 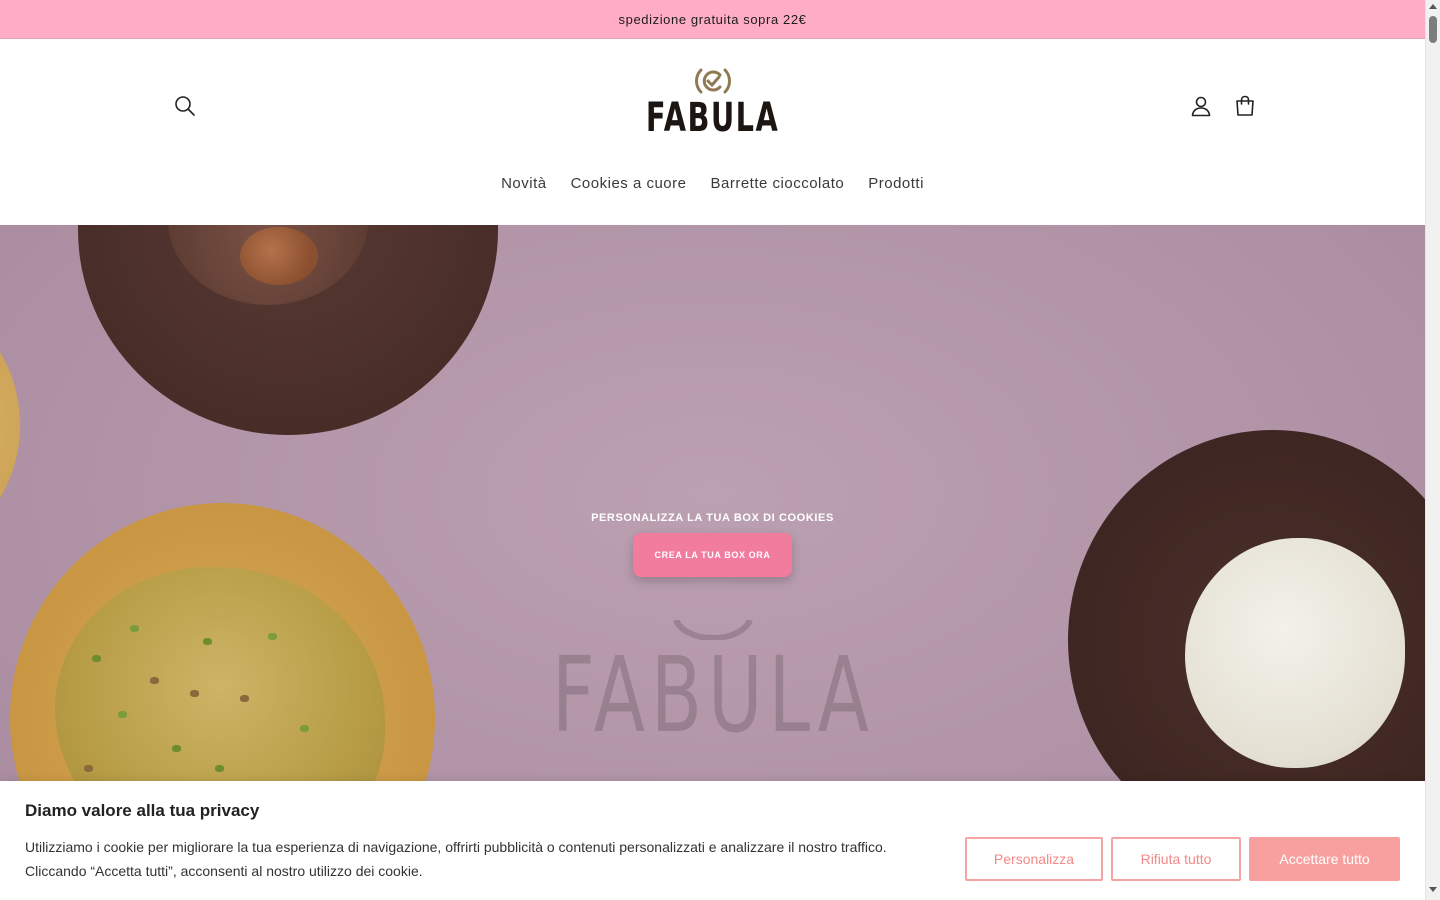 I want to click on create-box-button: CREA LA TUA BOX ORA, so click(x=712, y=555).